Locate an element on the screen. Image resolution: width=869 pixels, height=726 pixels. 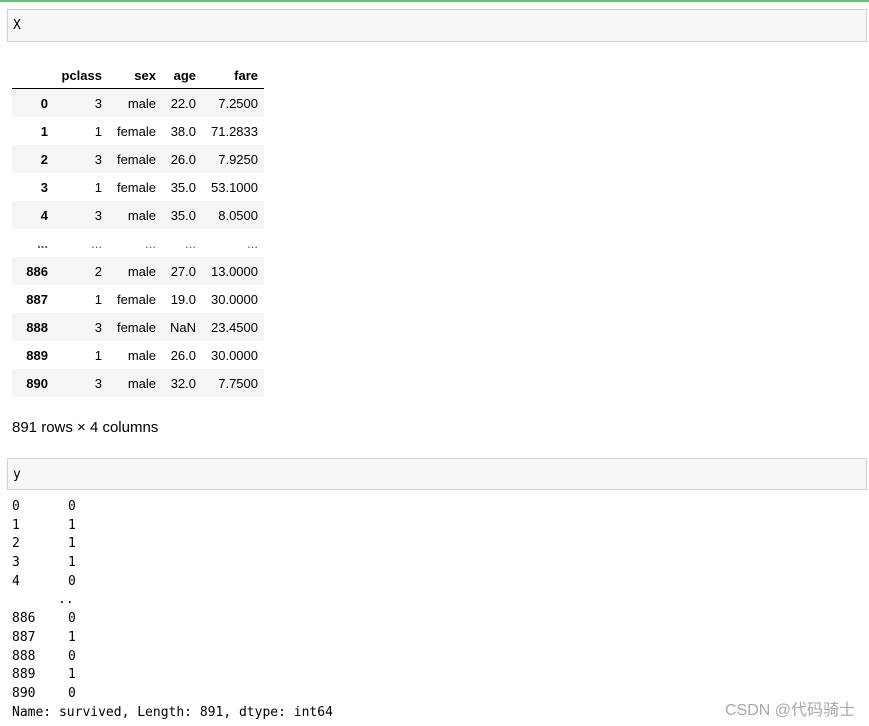
series-row: 887 1 is located at coordinates (172, 638).